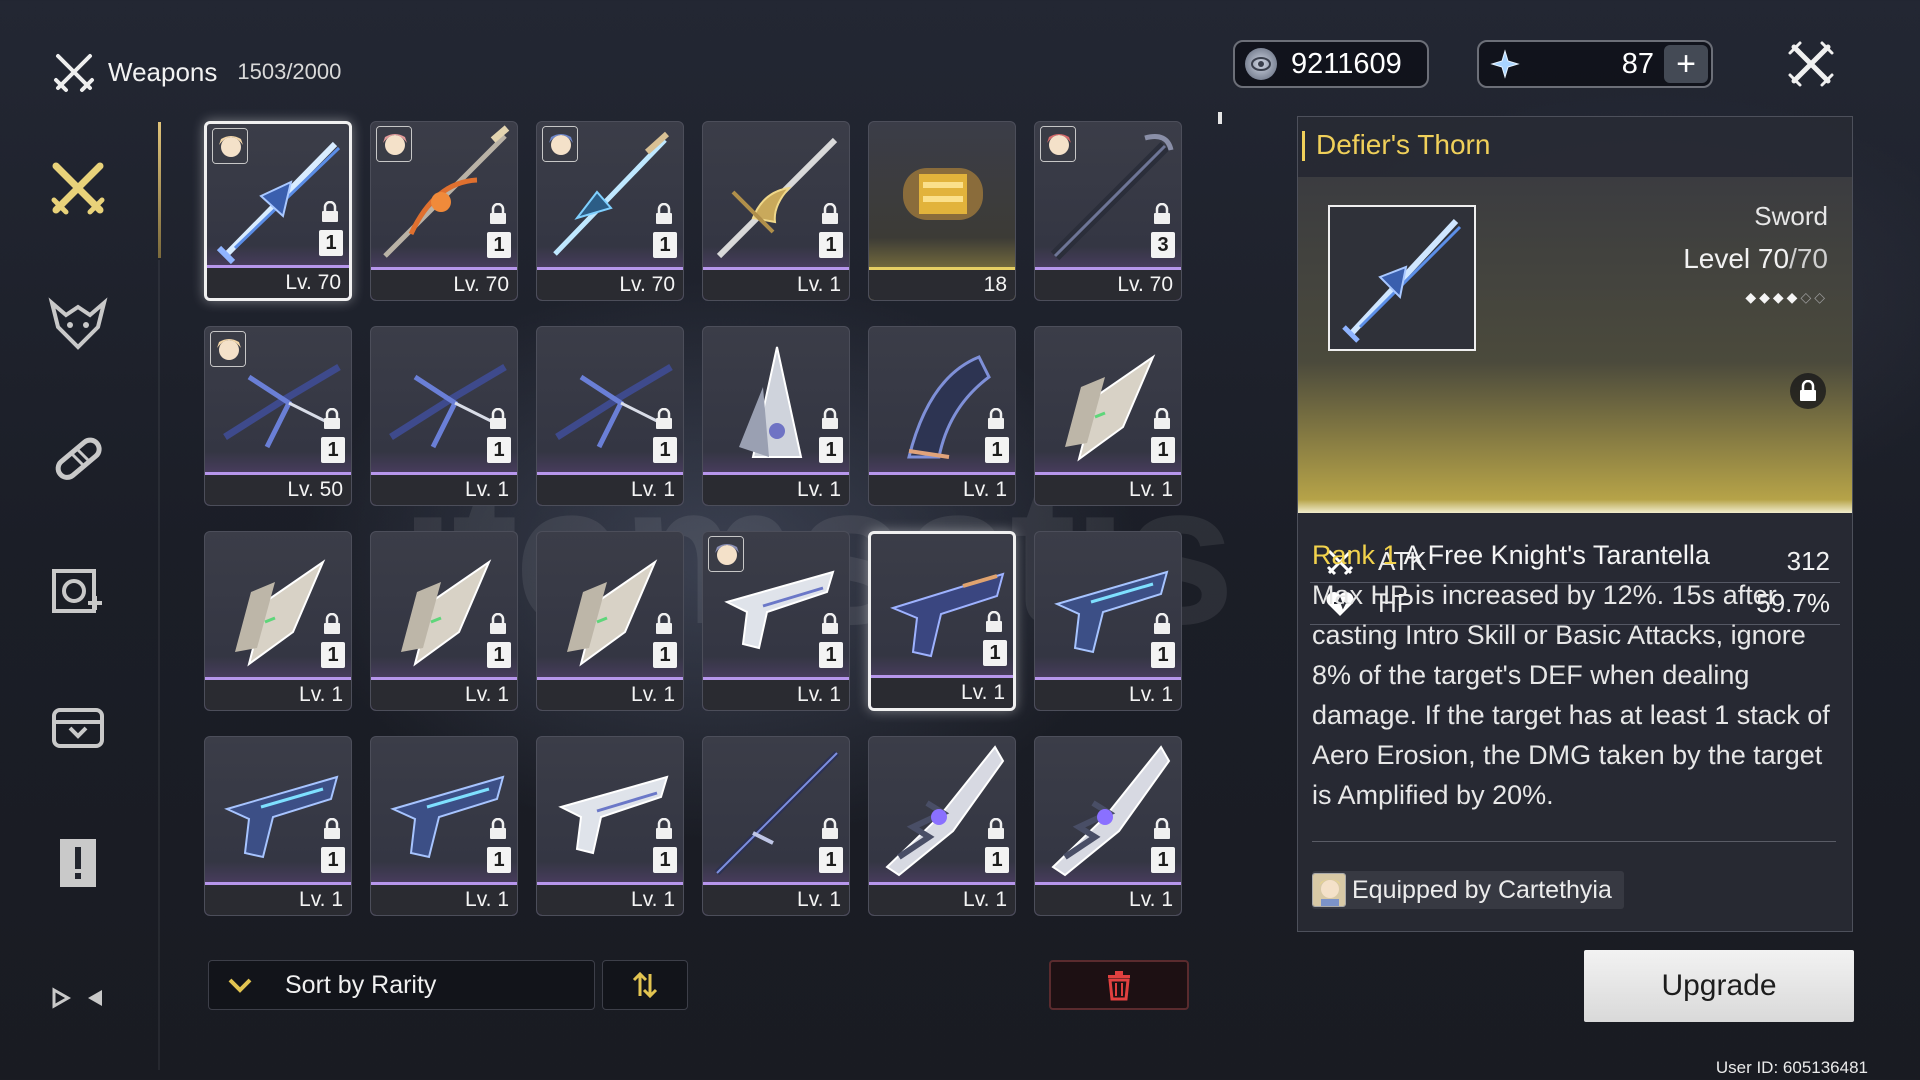 Image resolution: width=1920 pixels, height=1080 pixels. What do you see at coordinates (1719, 986) in the screenshot?
I see `upgrade-button: Upgrade` at bounding box center [1719, 986].